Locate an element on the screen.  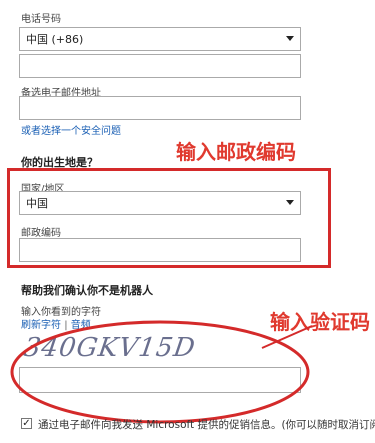
annotation-postal-code: 输入邮政编码 is located at coordinates (236, 152).